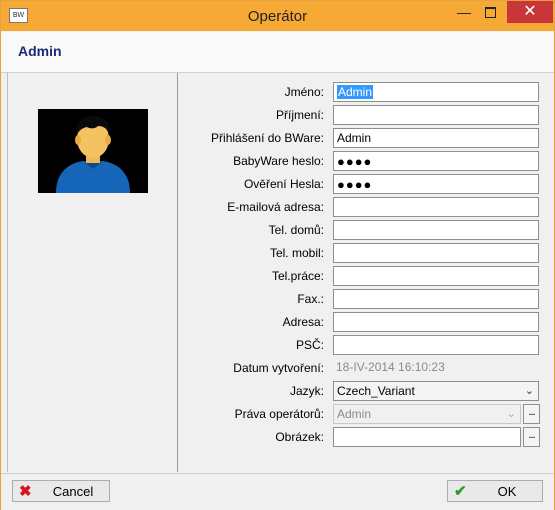 The width and height of the screenshot is (555, 510). I want to click on picture-field, so click(427, 437).